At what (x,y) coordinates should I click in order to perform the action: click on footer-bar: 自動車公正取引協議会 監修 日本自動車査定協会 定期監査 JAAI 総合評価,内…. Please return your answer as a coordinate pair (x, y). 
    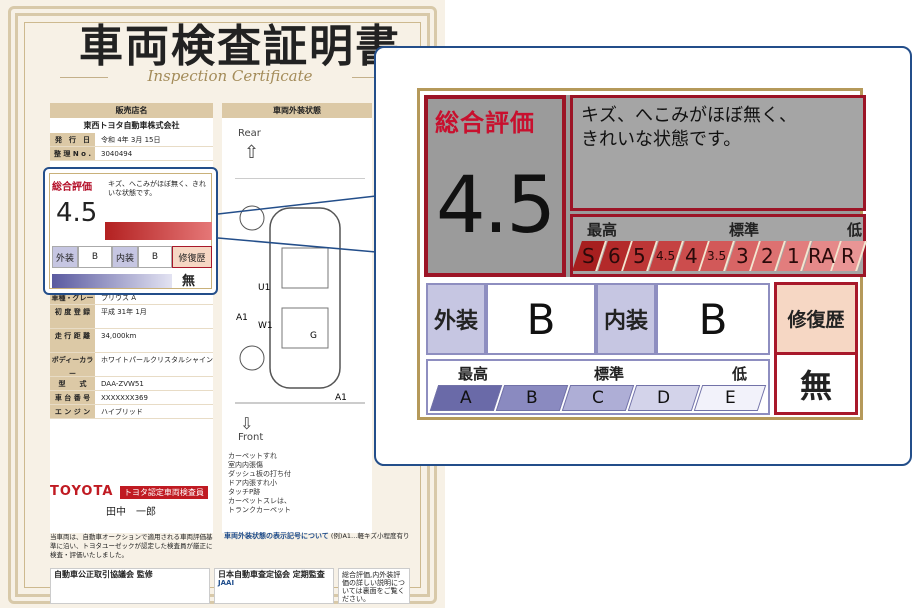
    Looking at the image, I should click on (230, 586).